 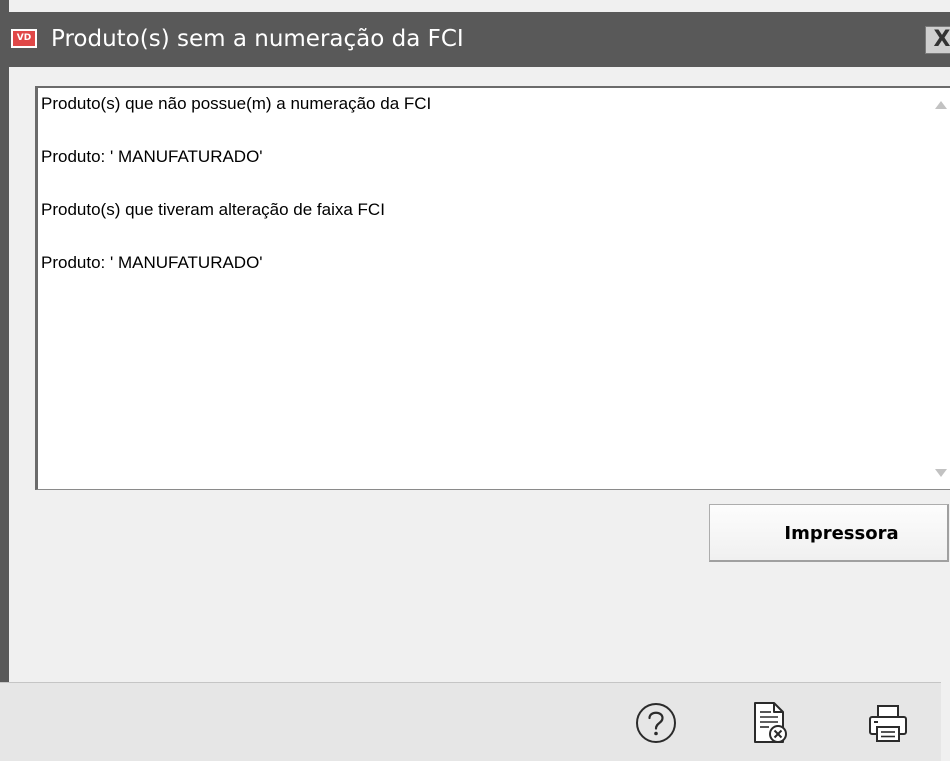 What do you see at coordinates (656, 723) in the screenshot?
I see `help-icon` at bounding box center [656, 723].